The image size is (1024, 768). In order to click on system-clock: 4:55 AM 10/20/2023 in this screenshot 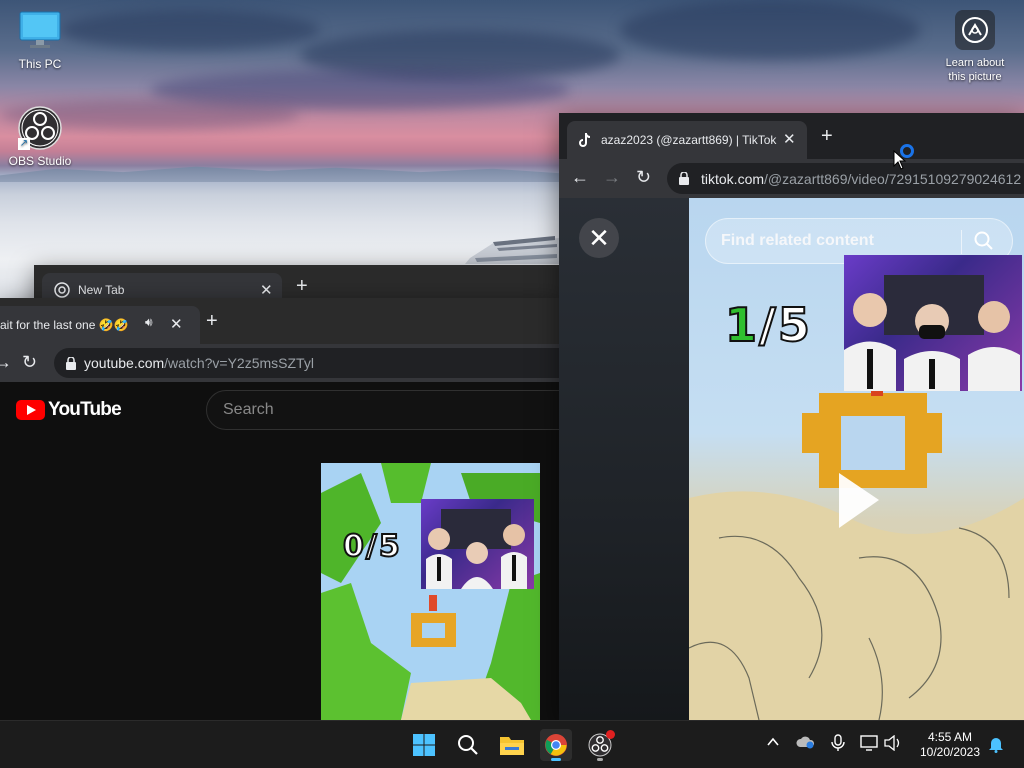, I will do `click(950, 745)`.